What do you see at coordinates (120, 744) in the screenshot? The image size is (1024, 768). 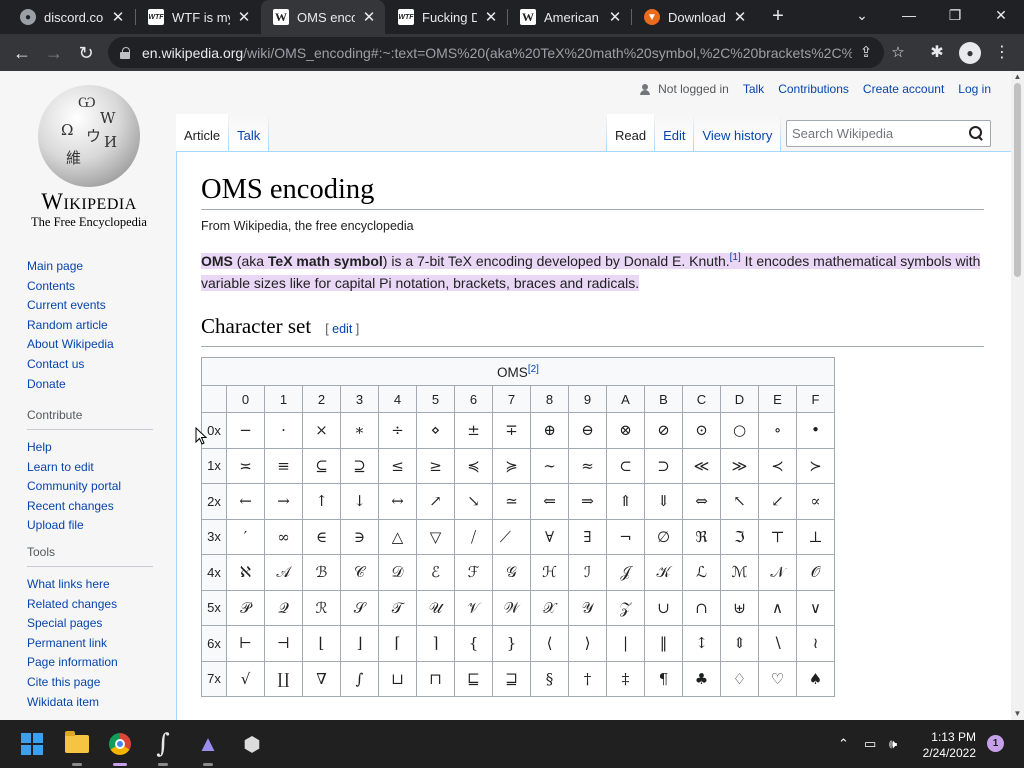 I see `chrome-icon` at bounding box center [120, 744].